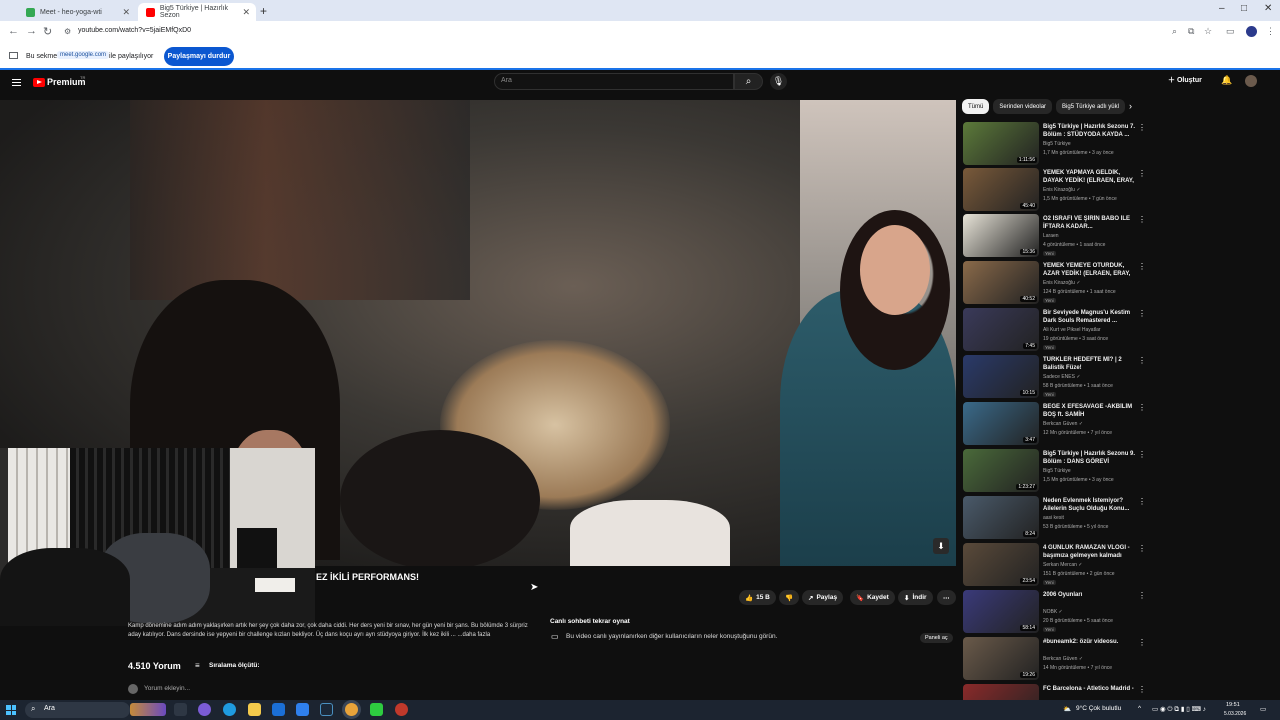 The image size is (1280, 720). Describe the element at coordinates (1001, 423) in the screenshot. I see `video-thumbnail: 3:47` at that location.